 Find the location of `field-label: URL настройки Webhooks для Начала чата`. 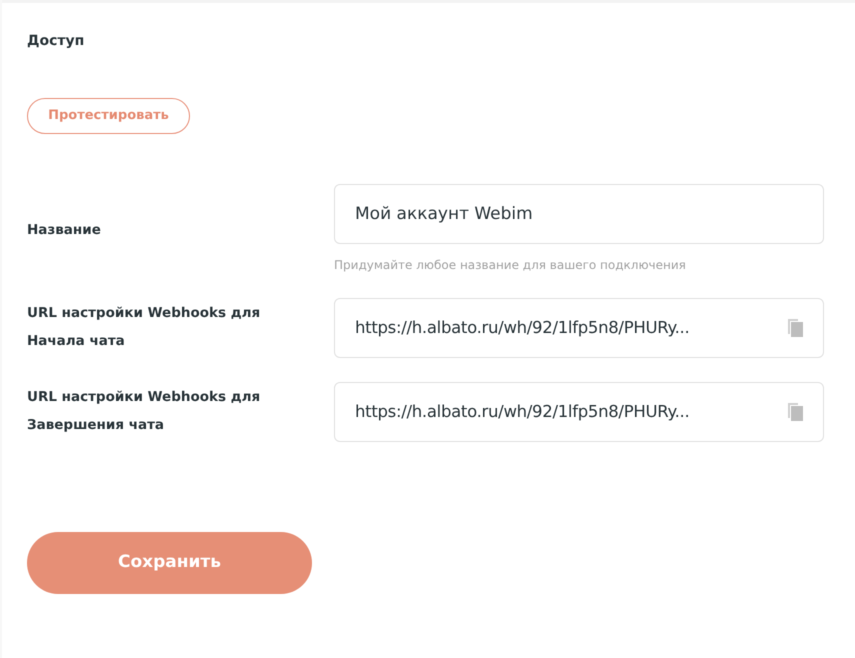

field-label: URL настройки Webhooks для Начала чата is located at coordinates (144, 327).